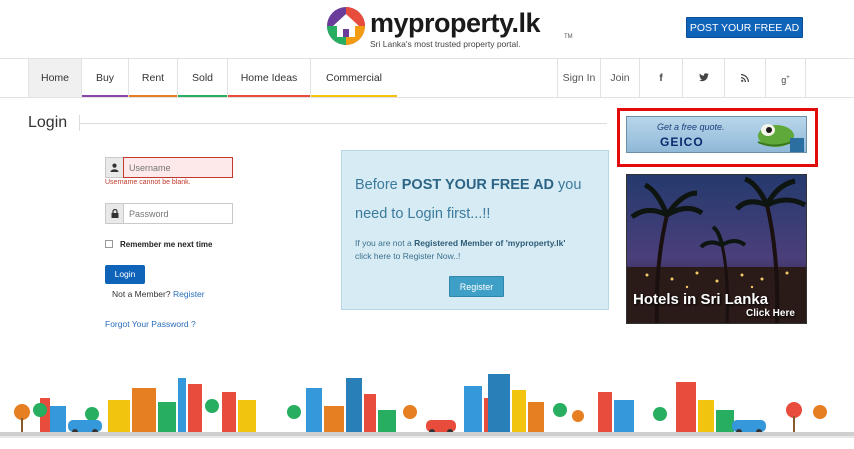 The image size is (854, 449). What do you see at coordinates (109, 244) in the screenshot?
I see `remember-checkbox` at bounding box center [109, 244].